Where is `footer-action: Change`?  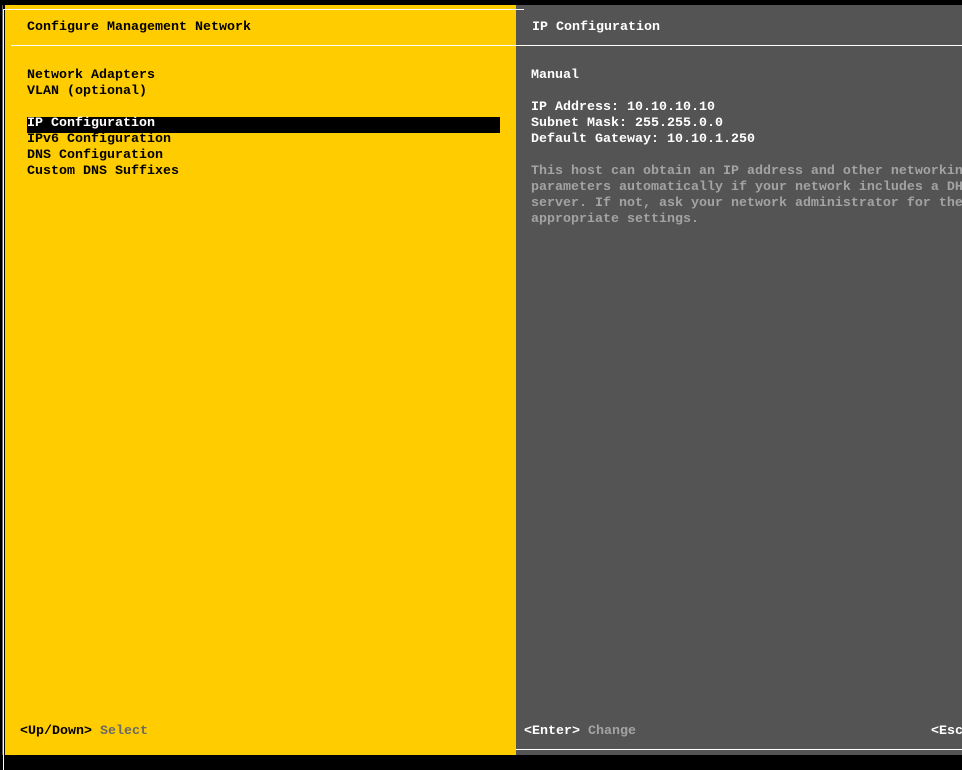 footer-action: Change is located at coordinates (612, 731).